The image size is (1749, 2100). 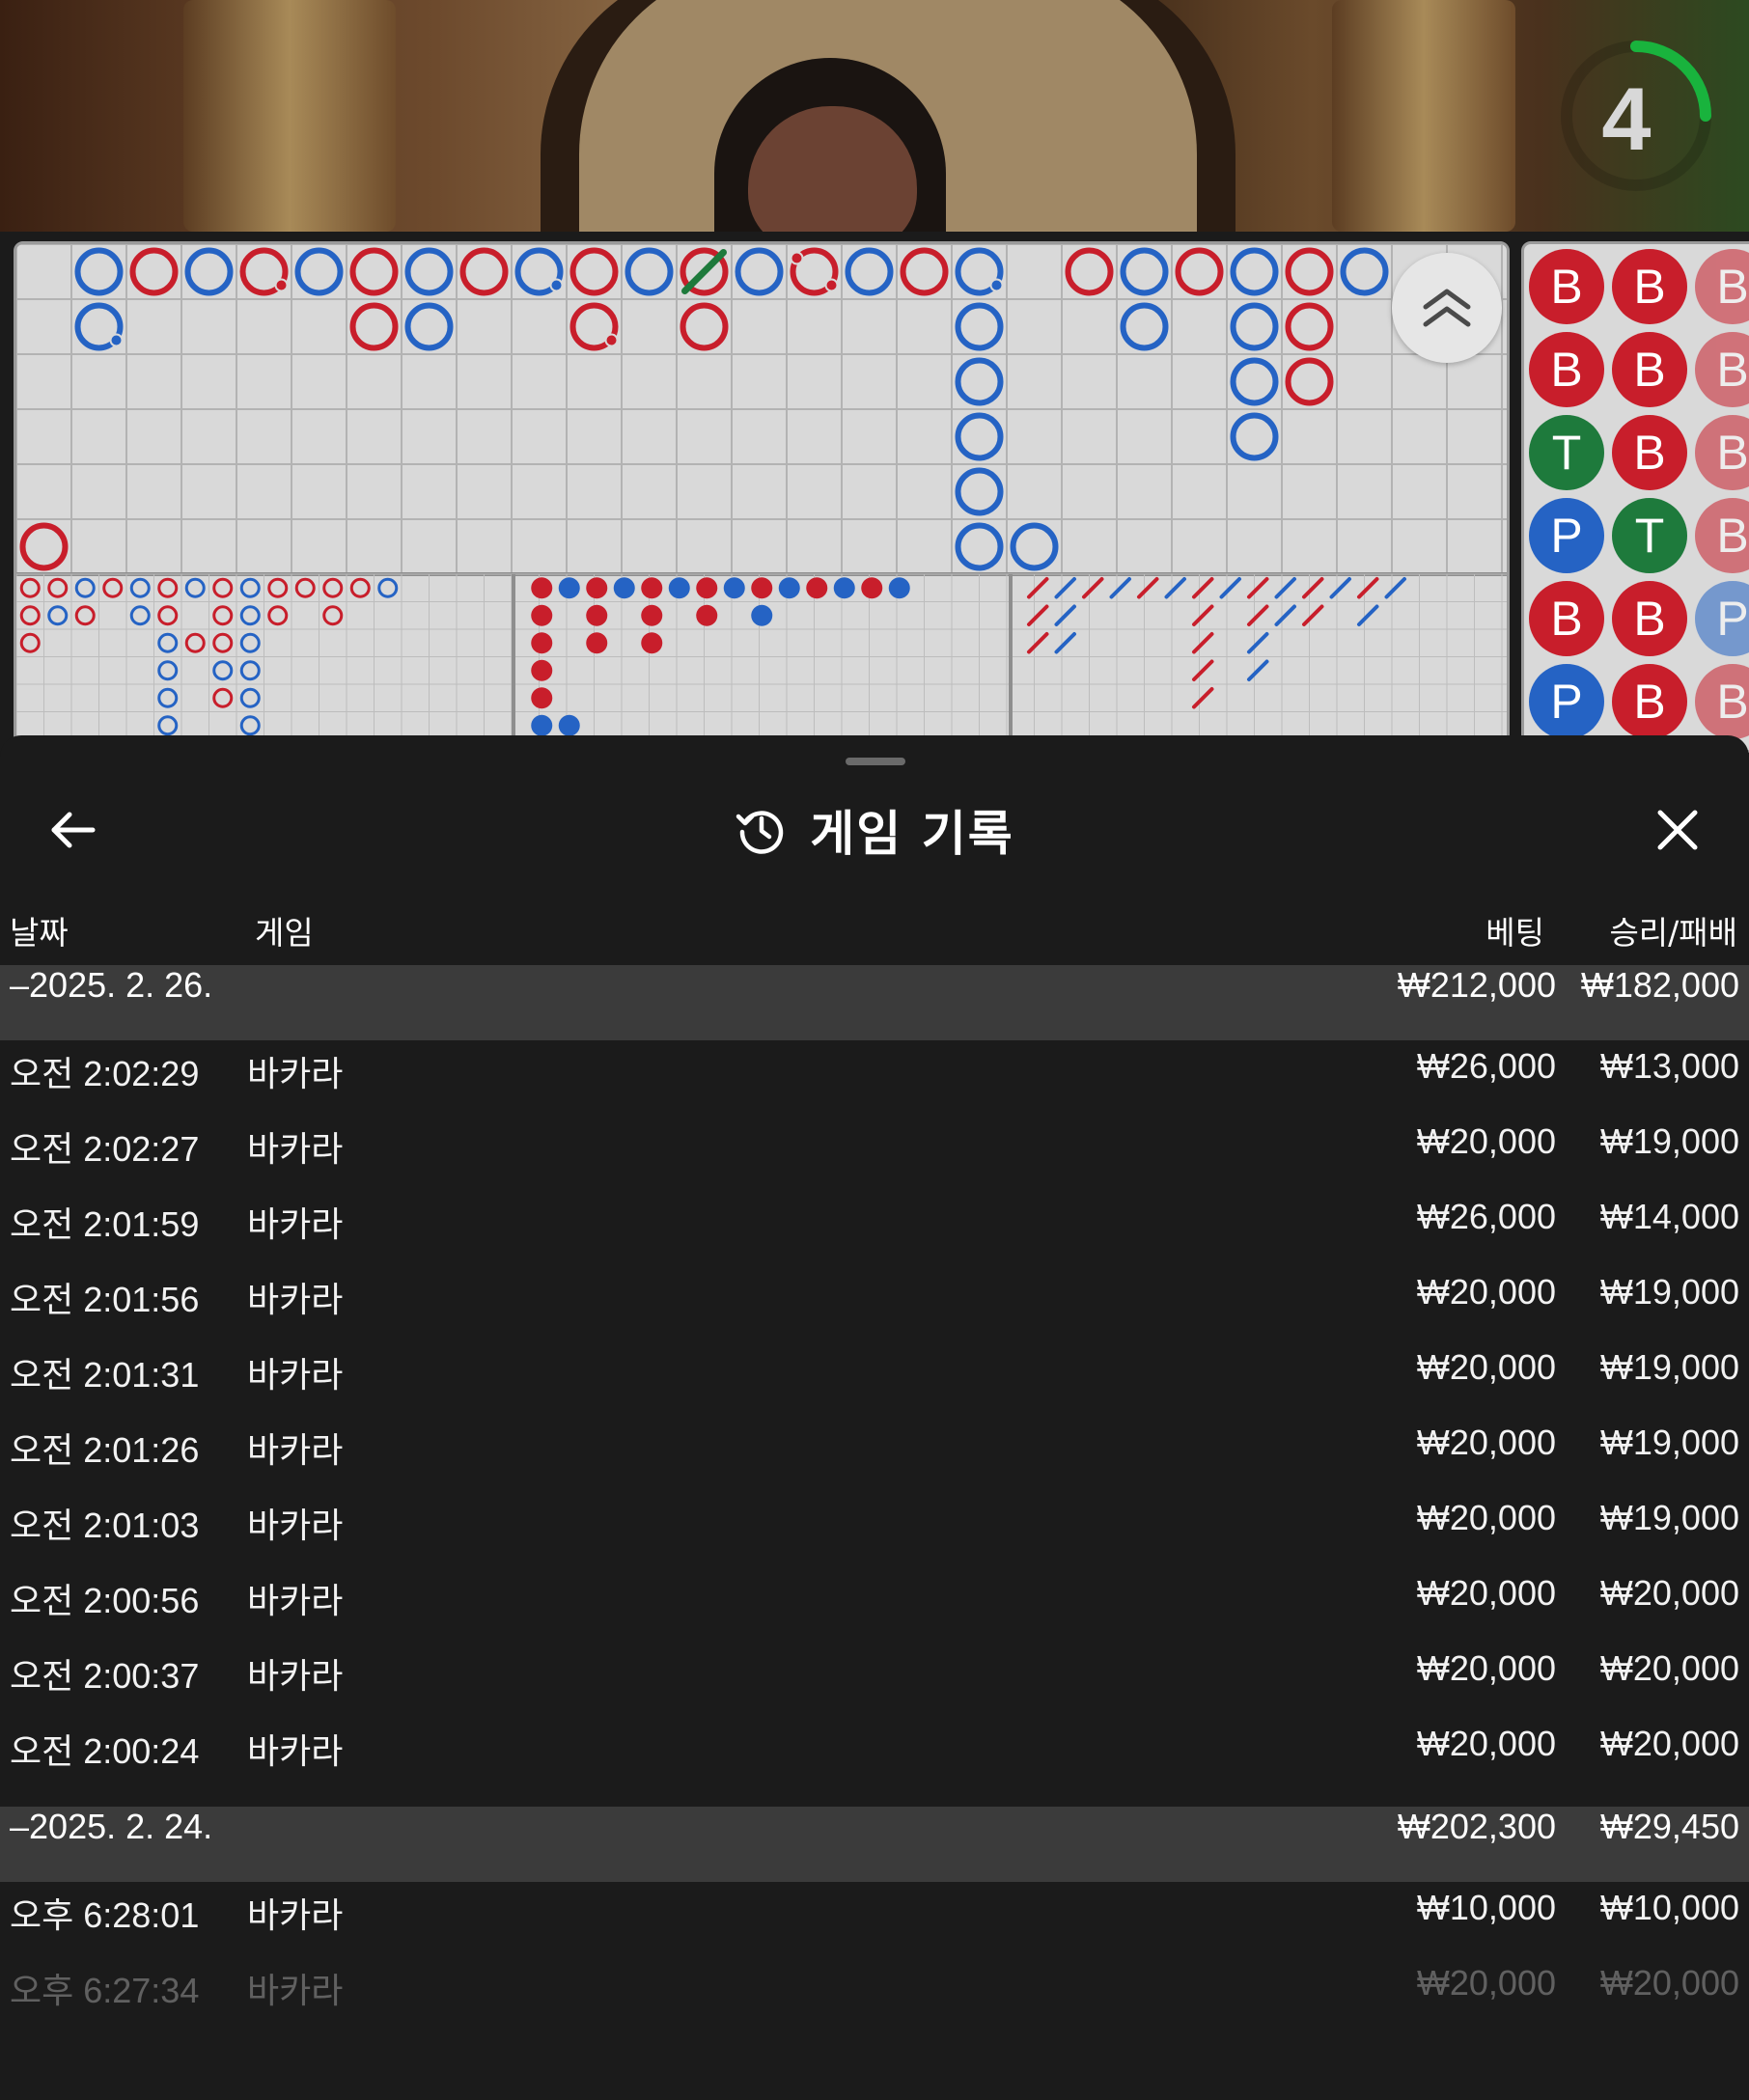 What do you see at coordinates (284, 933) in the screenshot?
I see `column-header-game: 게임` at bounding box center [284, 933].